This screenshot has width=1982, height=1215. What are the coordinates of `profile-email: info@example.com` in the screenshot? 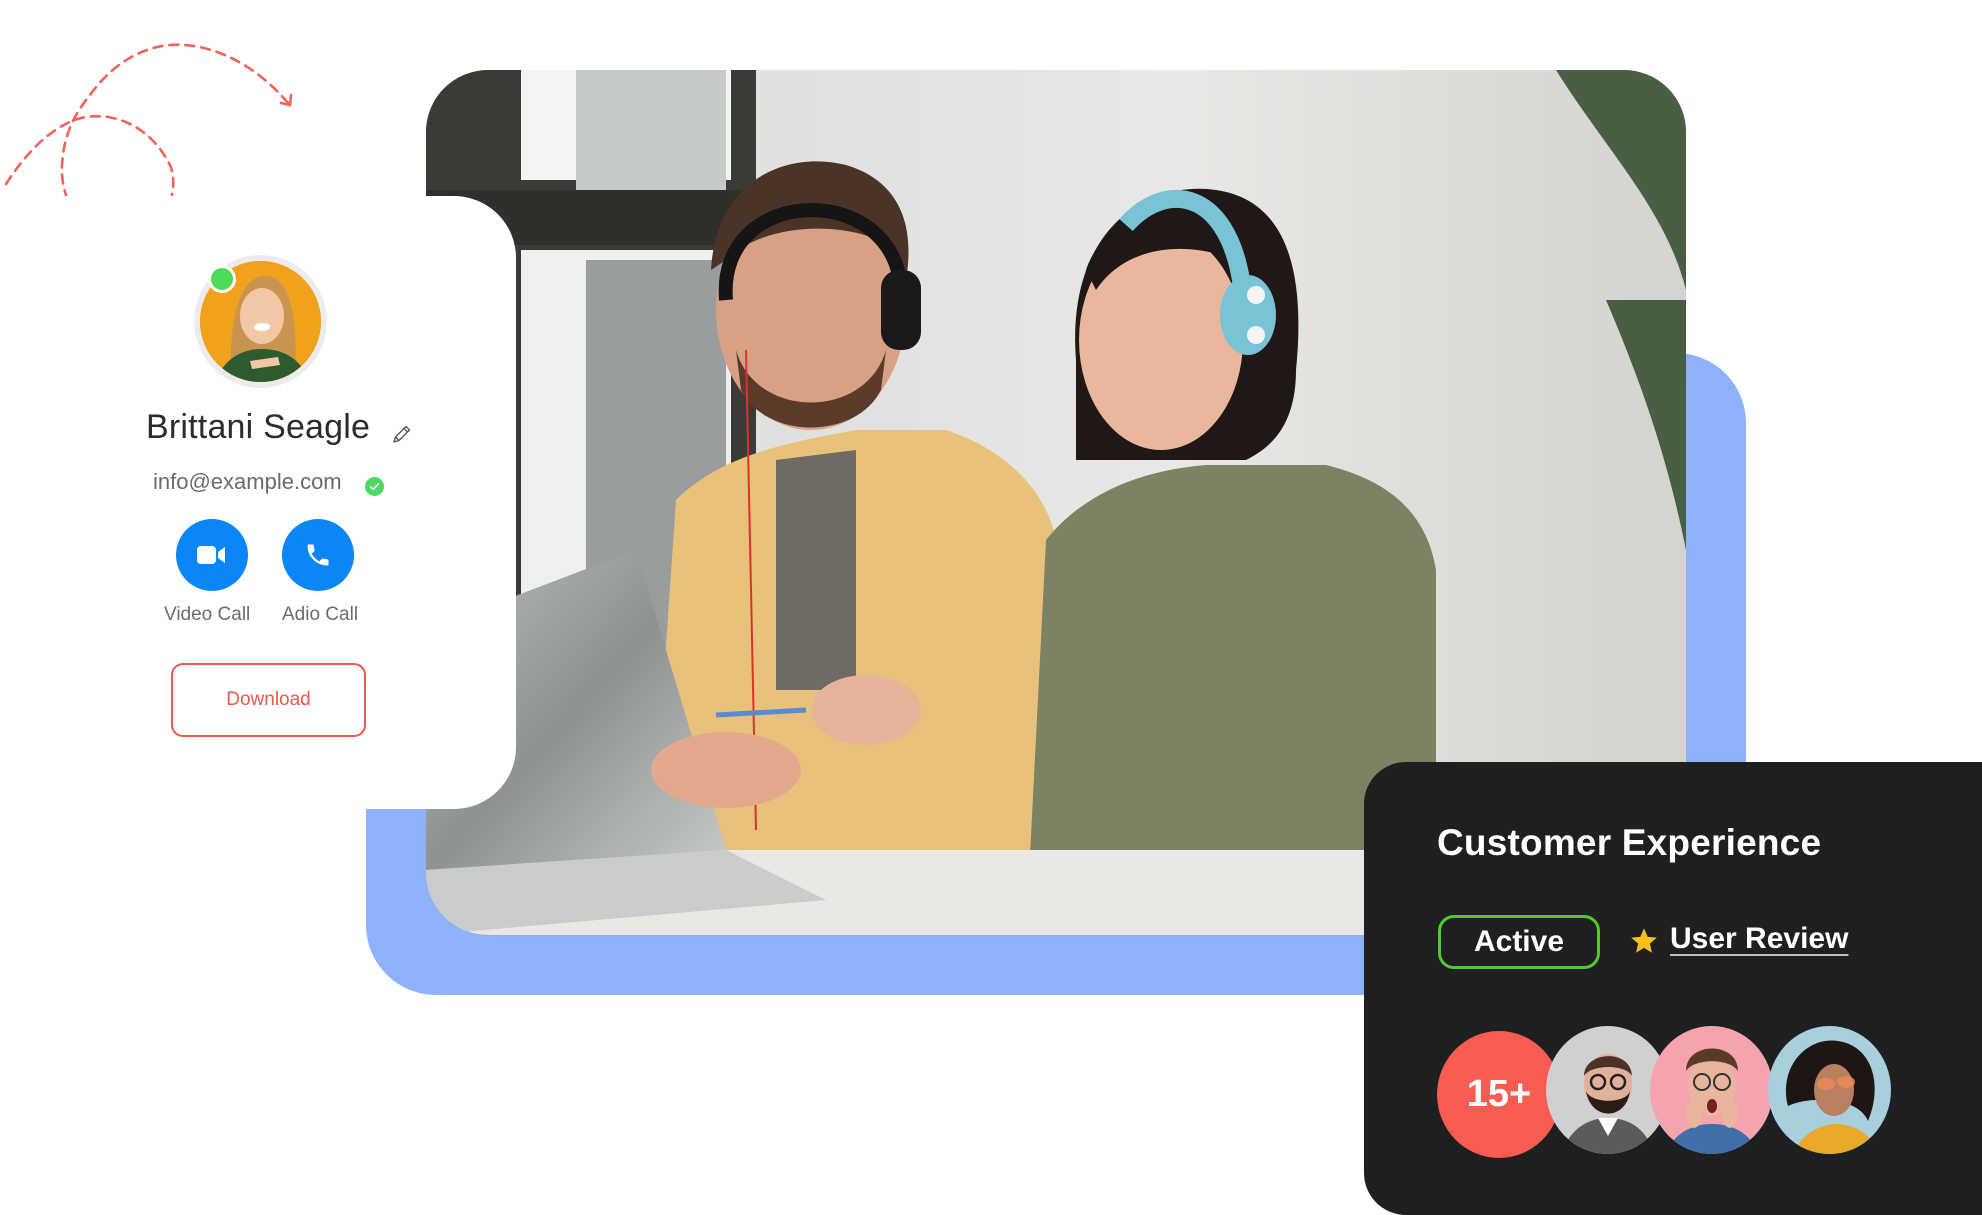 It's located at (247, 481).